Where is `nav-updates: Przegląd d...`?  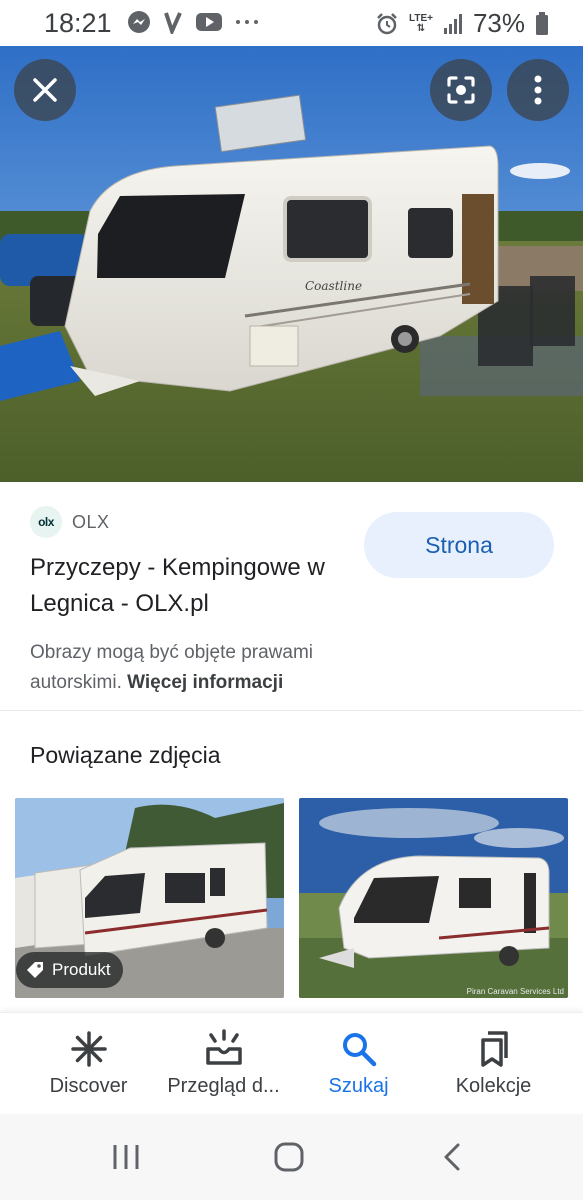
nav-updates: Przegląd d... is located at coordinates (223, 1064).